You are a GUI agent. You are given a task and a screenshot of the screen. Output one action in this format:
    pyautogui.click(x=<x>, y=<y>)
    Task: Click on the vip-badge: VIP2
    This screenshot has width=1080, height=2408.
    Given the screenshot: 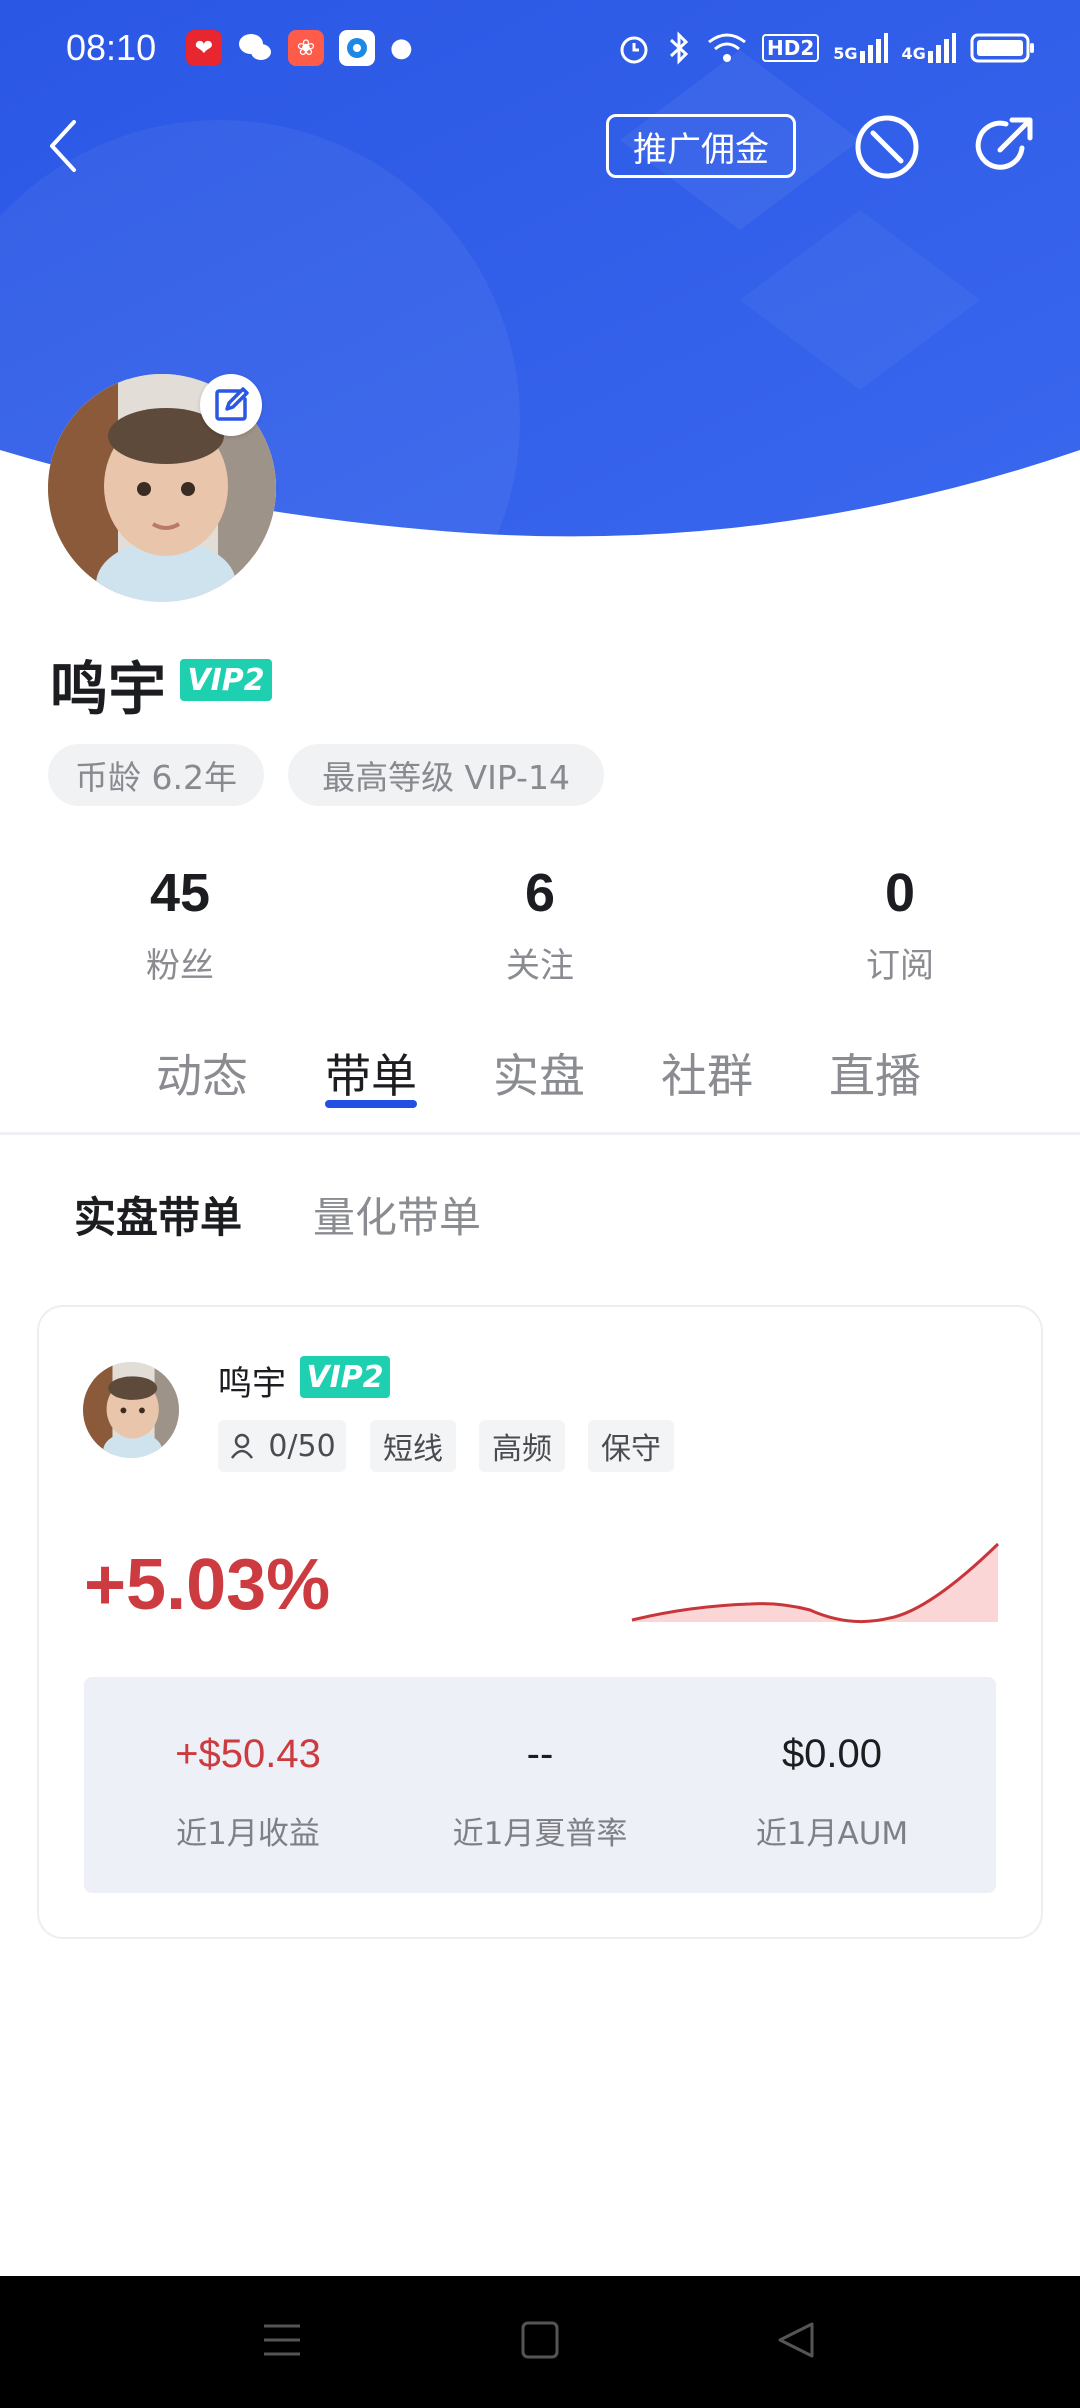 What is the action you would take?
    pyautogui.click(x=226, y=680)
    